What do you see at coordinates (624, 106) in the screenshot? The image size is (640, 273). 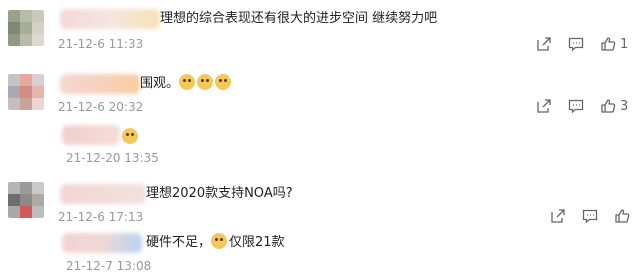 I see `like-count: 3` at bounding box center [624, 106].